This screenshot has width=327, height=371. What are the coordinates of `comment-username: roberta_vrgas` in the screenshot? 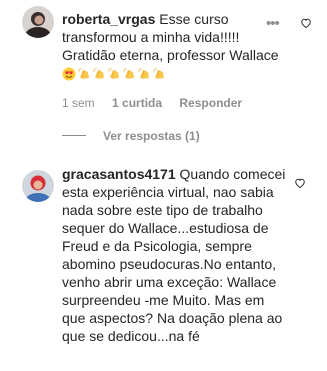 It's located at (108, 19).